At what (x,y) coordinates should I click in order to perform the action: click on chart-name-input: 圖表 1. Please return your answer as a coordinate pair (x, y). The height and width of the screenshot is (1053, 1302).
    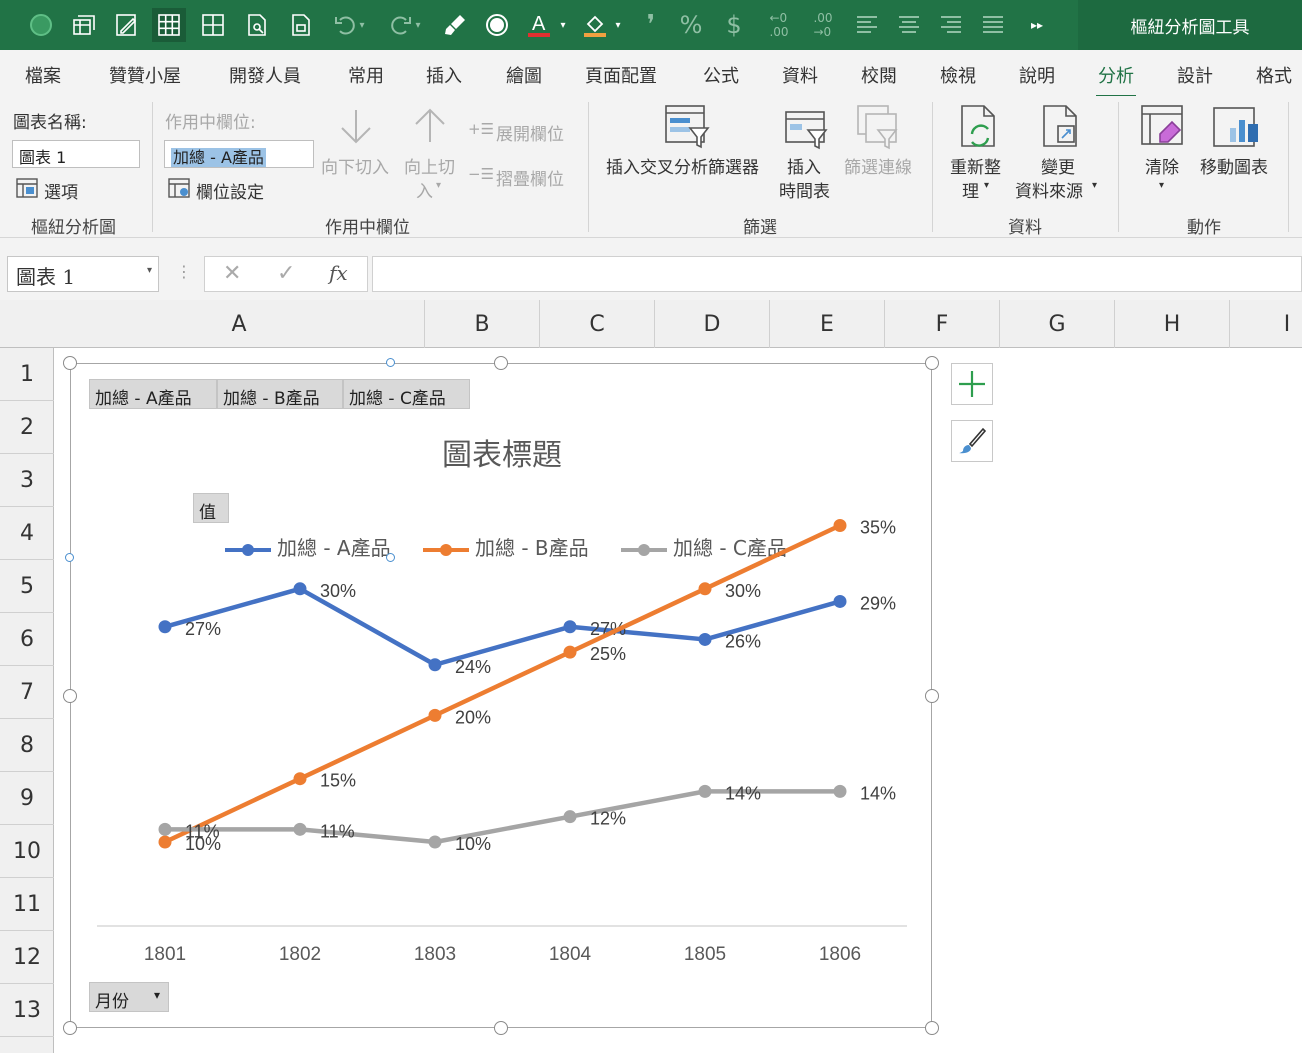
    Looking at the image, I should click on (76, 154).